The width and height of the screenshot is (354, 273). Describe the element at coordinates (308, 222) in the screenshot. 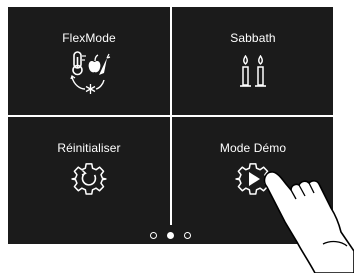

I see `pointing-hand-icon` at that location.